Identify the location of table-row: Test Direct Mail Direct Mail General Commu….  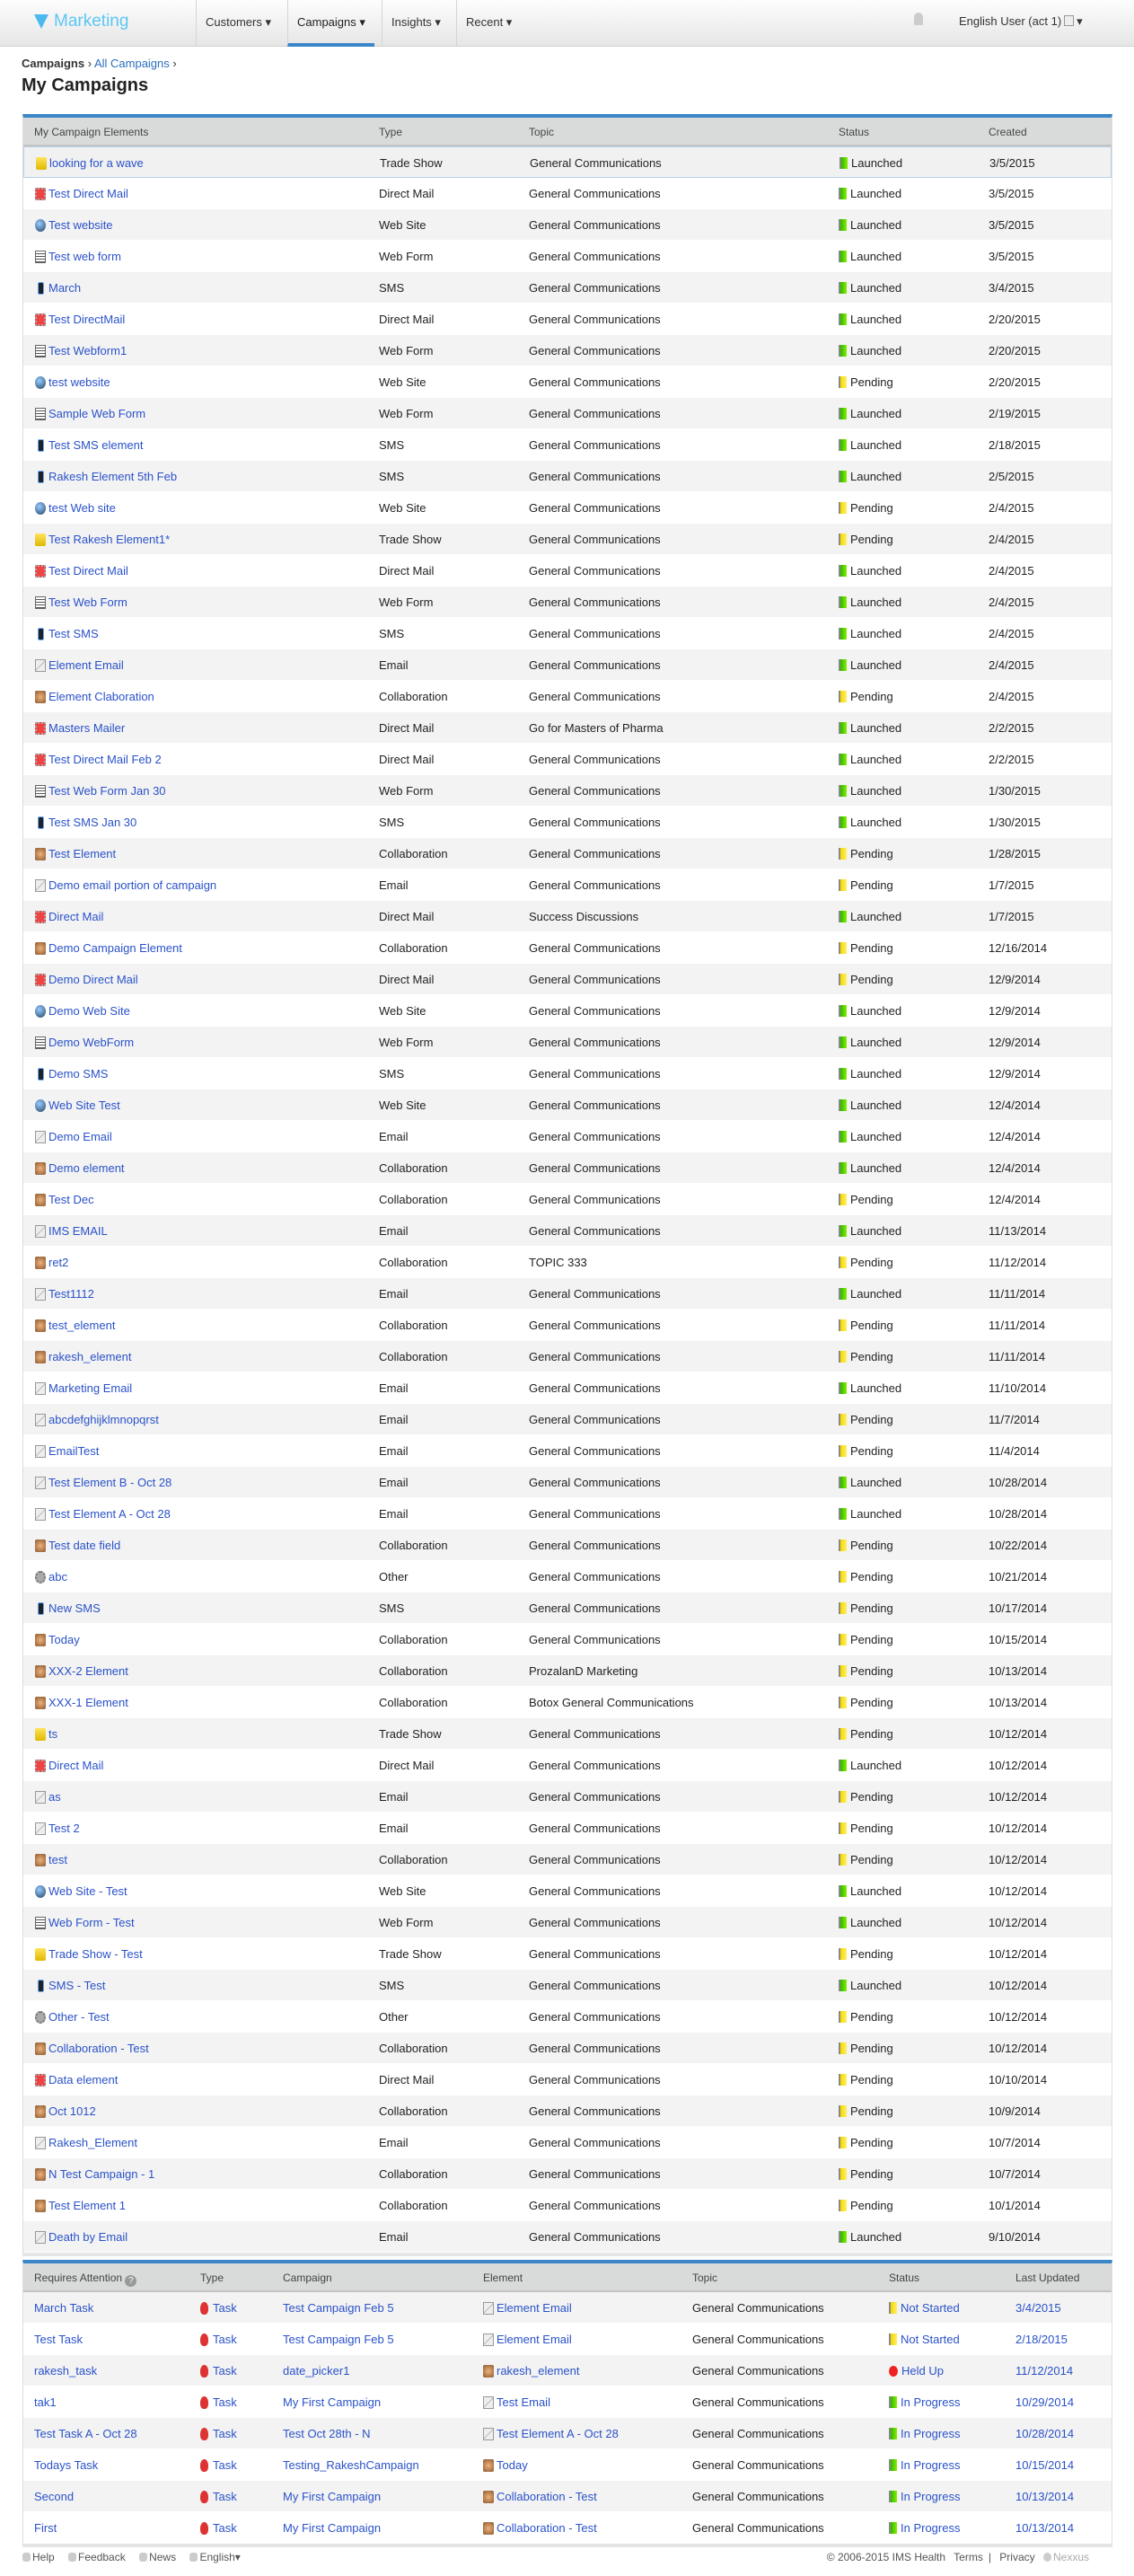
(567, 193).